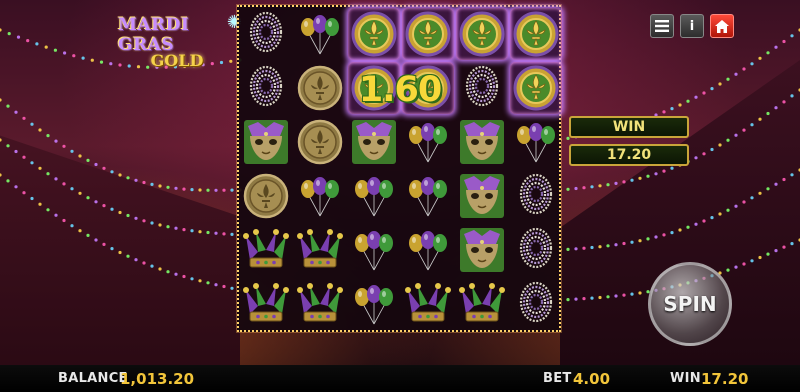 This screenshot has height=392, width=800. I want to click on bet-label: BET, so click(557, 378).